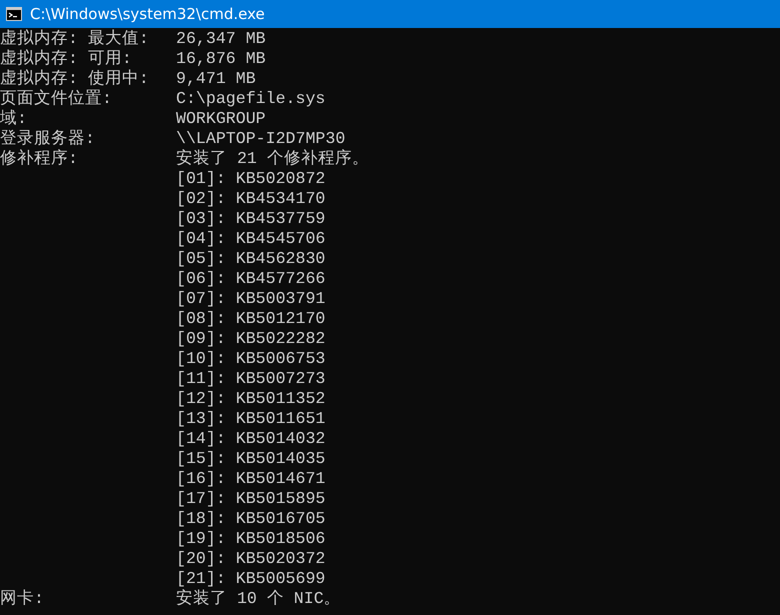  I want to click on output-value: [16]: KB5014671, so click(251, 479).